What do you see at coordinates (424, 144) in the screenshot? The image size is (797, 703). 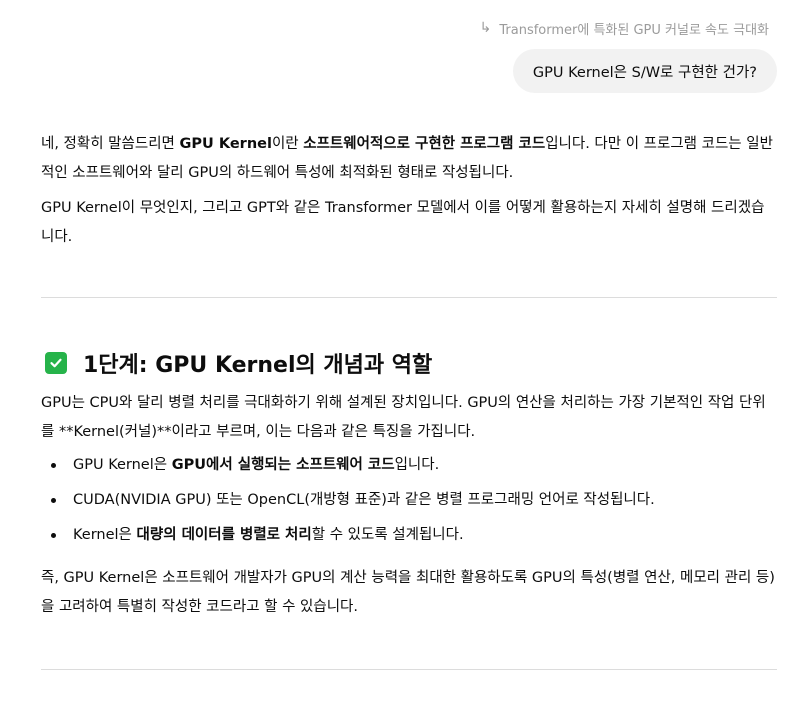 I see `intro-bold-software-code: 소프트웨어적으로 구현한 프로그램 코드` at bounding box center [424, 144].